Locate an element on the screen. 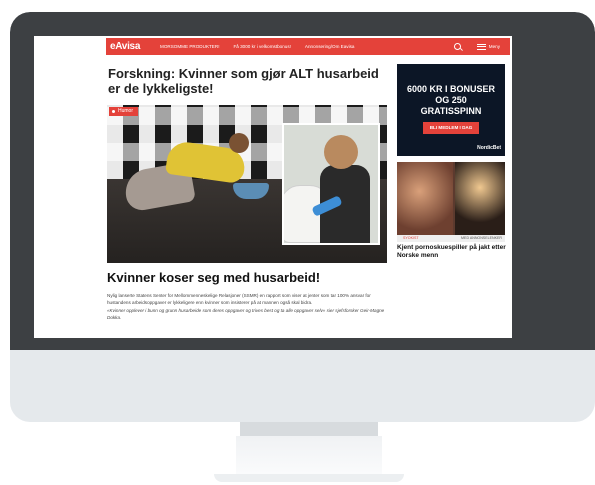 This screenshot has height=485, width=595. ad-line-3: GRATISSPINN is located at coordinates (451, 111).